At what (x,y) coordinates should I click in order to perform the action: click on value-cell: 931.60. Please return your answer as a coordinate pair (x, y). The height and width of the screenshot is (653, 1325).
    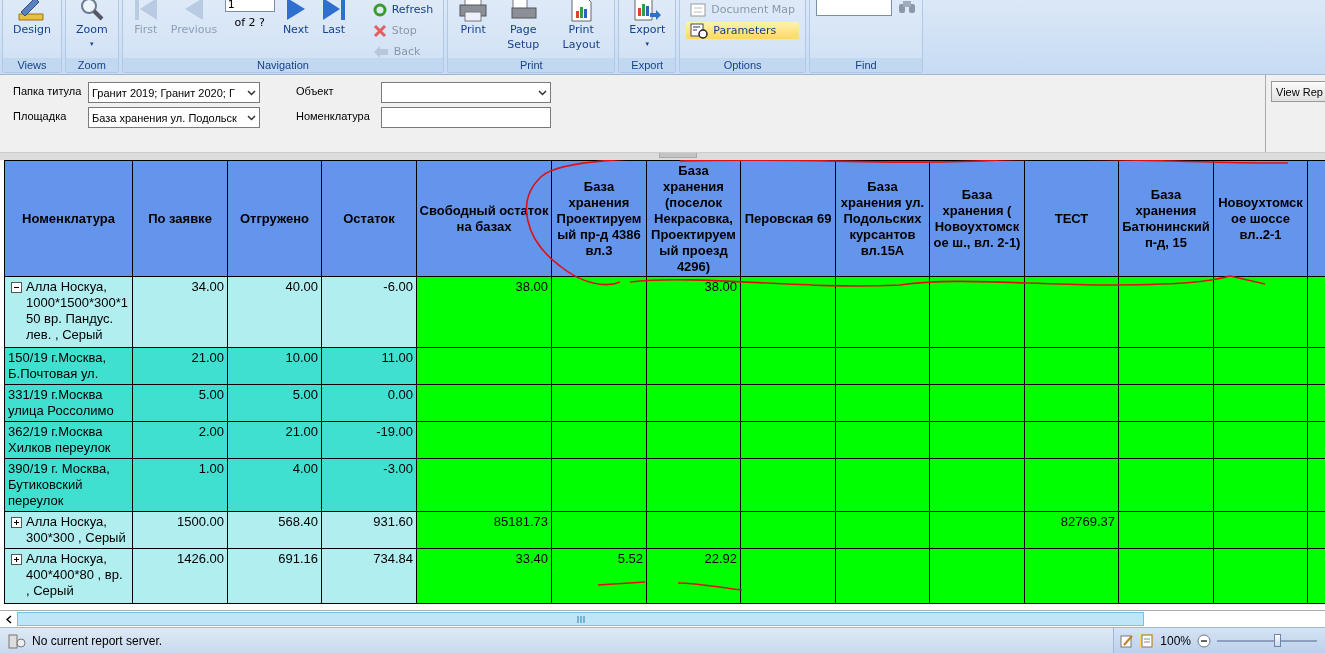
    Looking at the image, I should click on (369, 530).